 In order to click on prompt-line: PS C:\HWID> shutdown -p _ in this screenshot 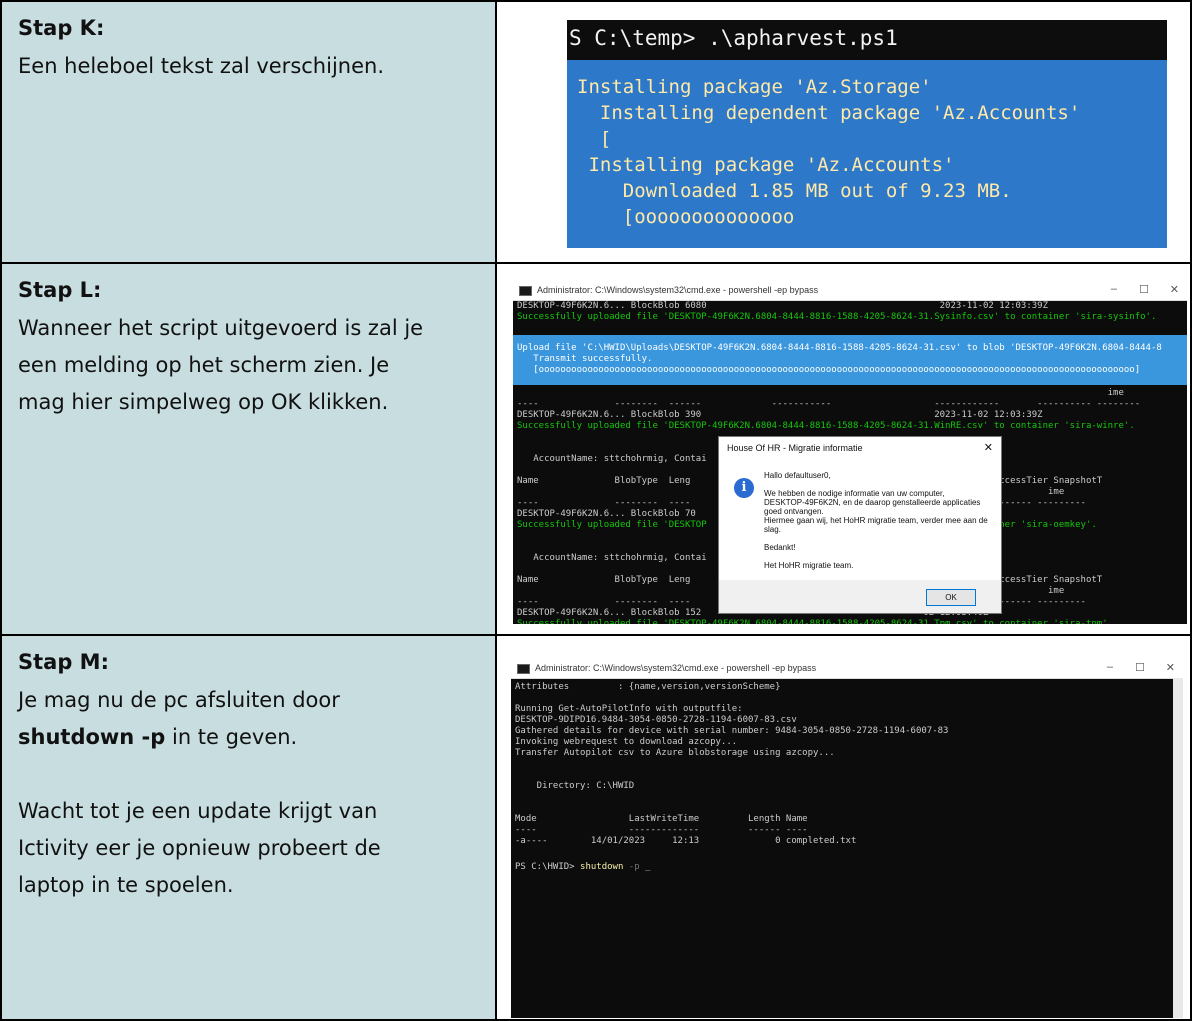, I will do `click(583, 867)`.